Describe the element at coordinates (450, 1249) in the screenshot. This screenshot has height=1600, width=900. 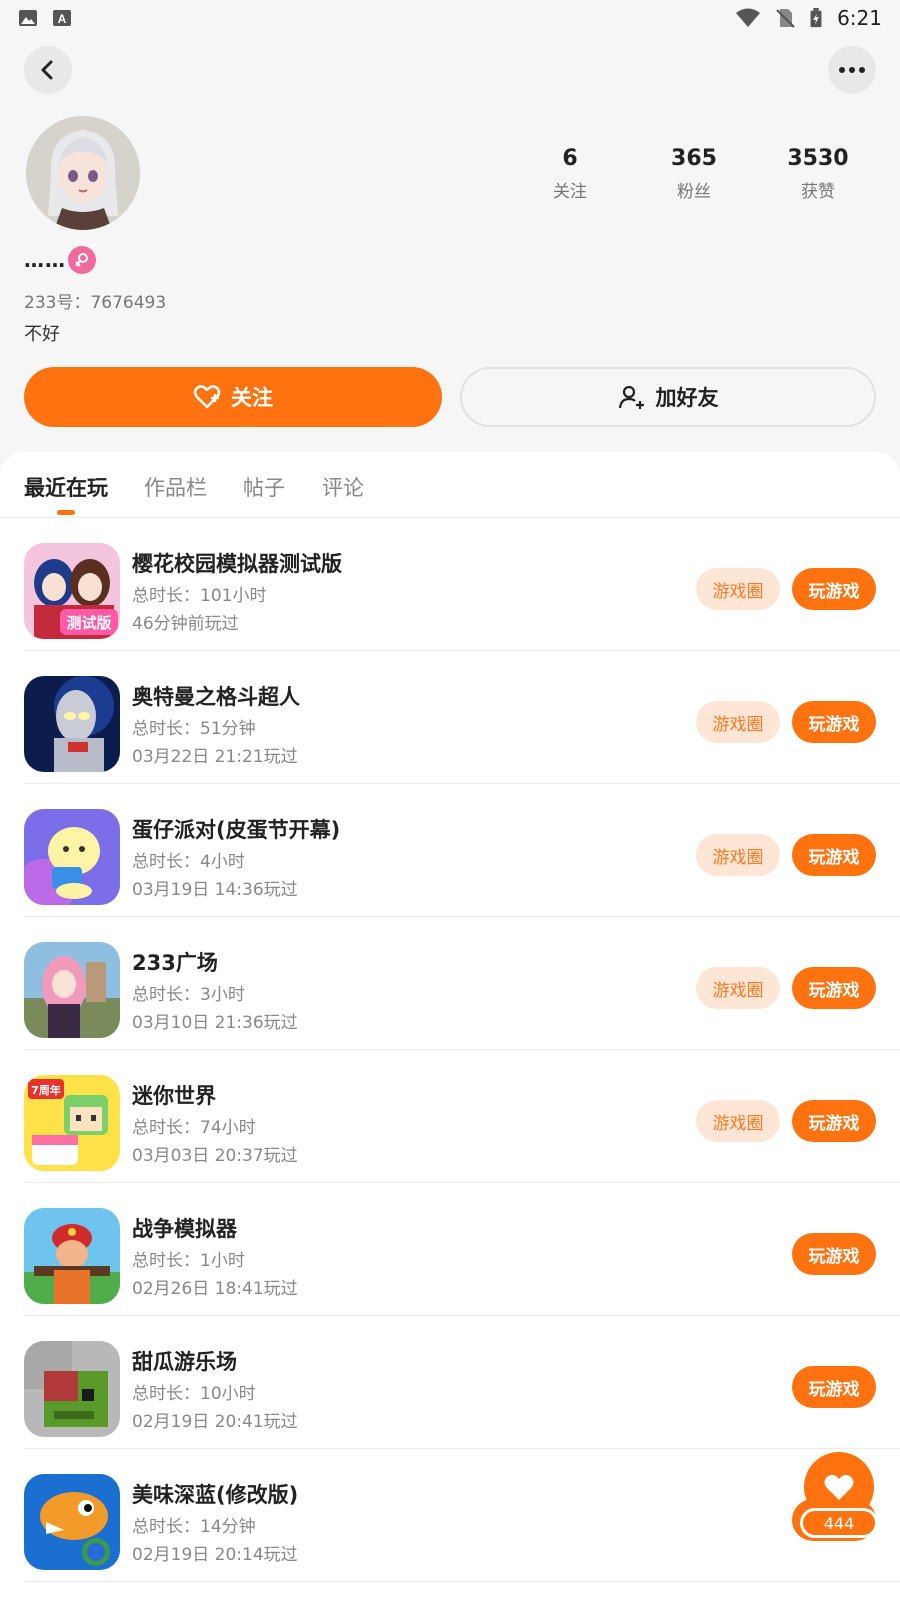
I see `list-item: 战争模拟器 总时长：1小时 02月26日 18:41玩过 玩游戏` at that location.